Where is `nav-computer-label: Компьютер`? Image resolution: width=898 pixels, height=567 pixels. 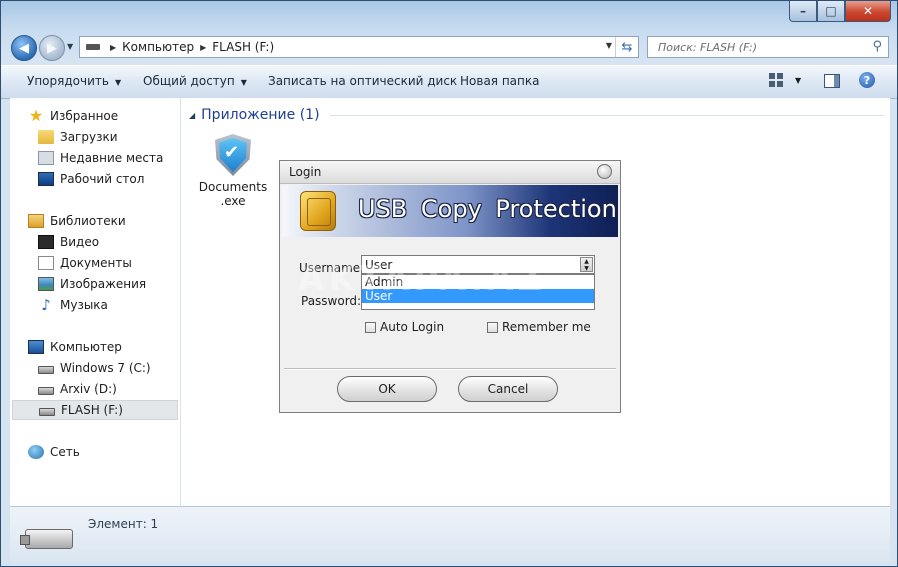 nav-computer-label: Компьютер is located at coordinates (86, 347).